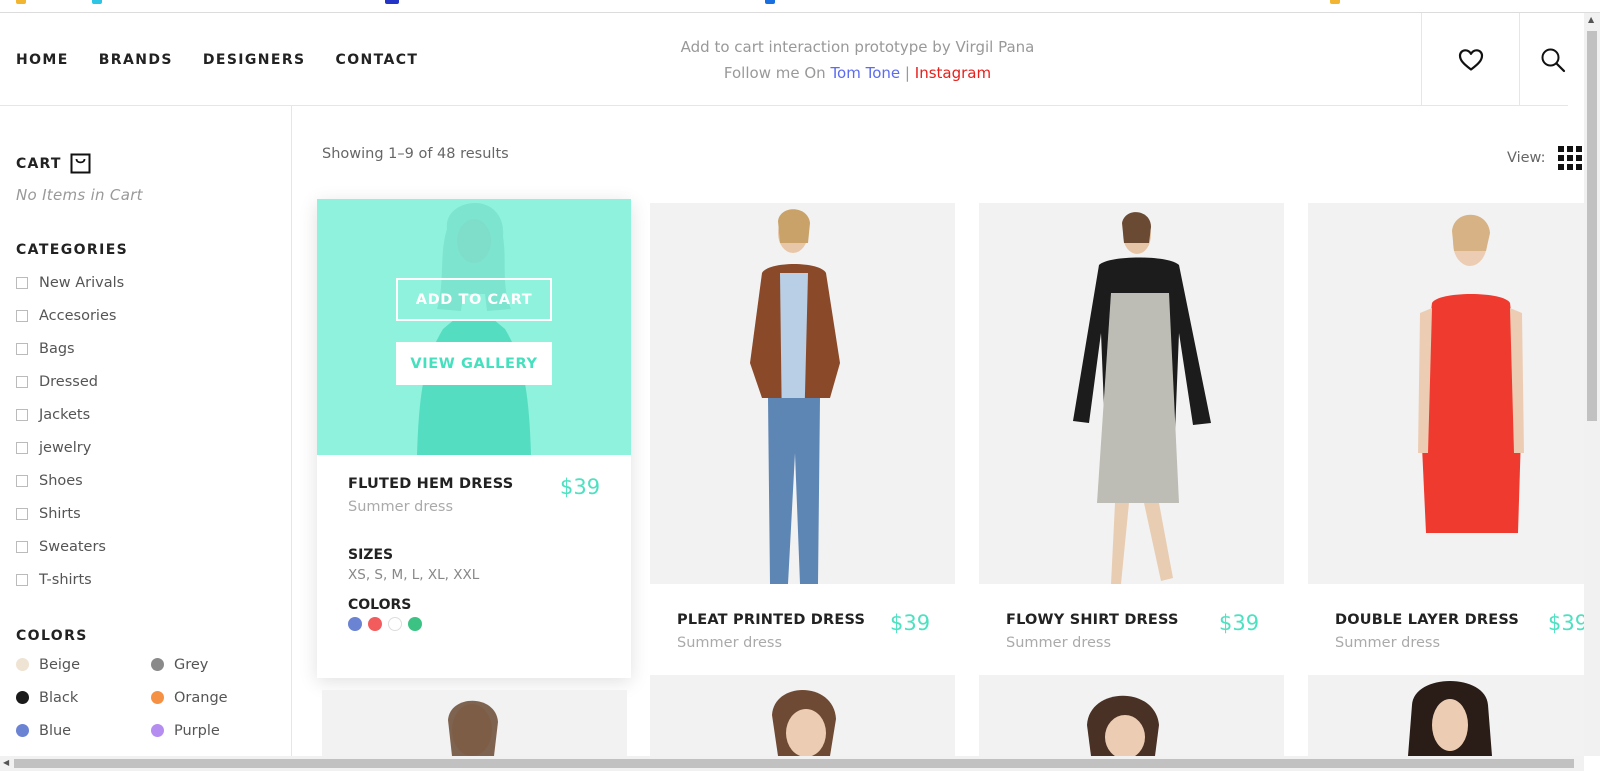 Image resolution: width=1600 pixels, height=771 pixels. I want to click on vertical-scrollbar: ▲, so click(1592, 384).